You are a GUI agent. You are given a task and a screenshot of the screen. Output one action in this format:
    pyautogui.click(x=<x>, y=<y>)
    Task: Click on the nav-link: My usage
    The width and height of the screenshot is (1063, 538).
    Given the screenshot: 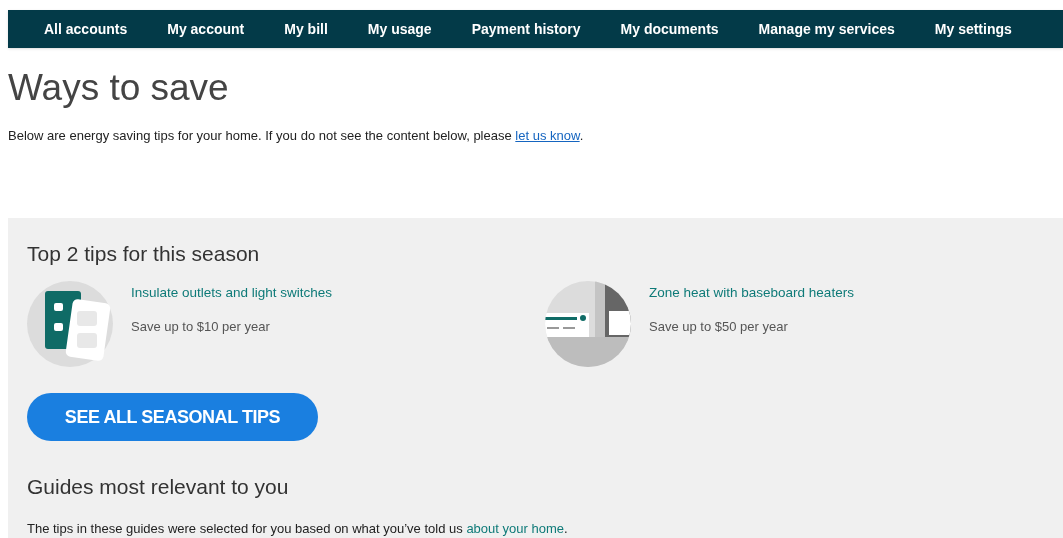 What is the action you would take?
    pyautogui.click(x=399, y=29)
    